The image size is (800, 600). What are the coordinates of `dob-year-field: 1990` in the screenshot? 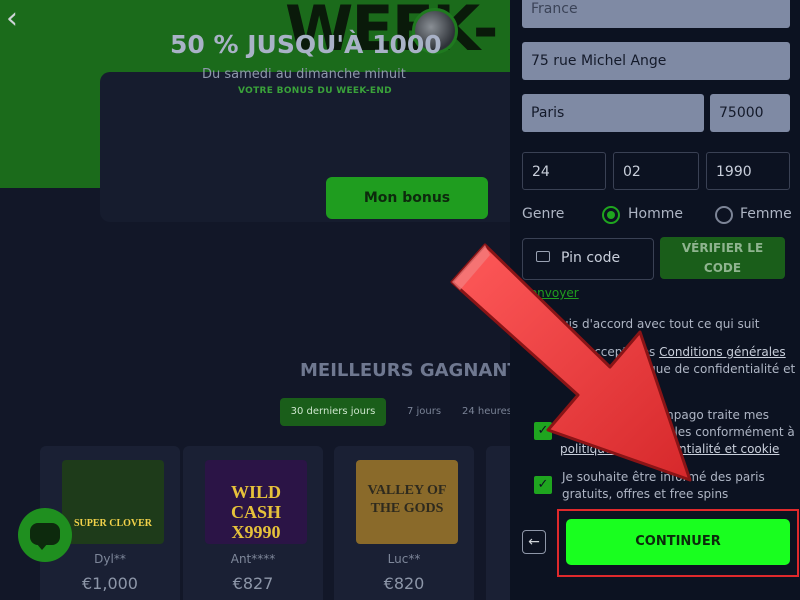 It's located at (748, 171).